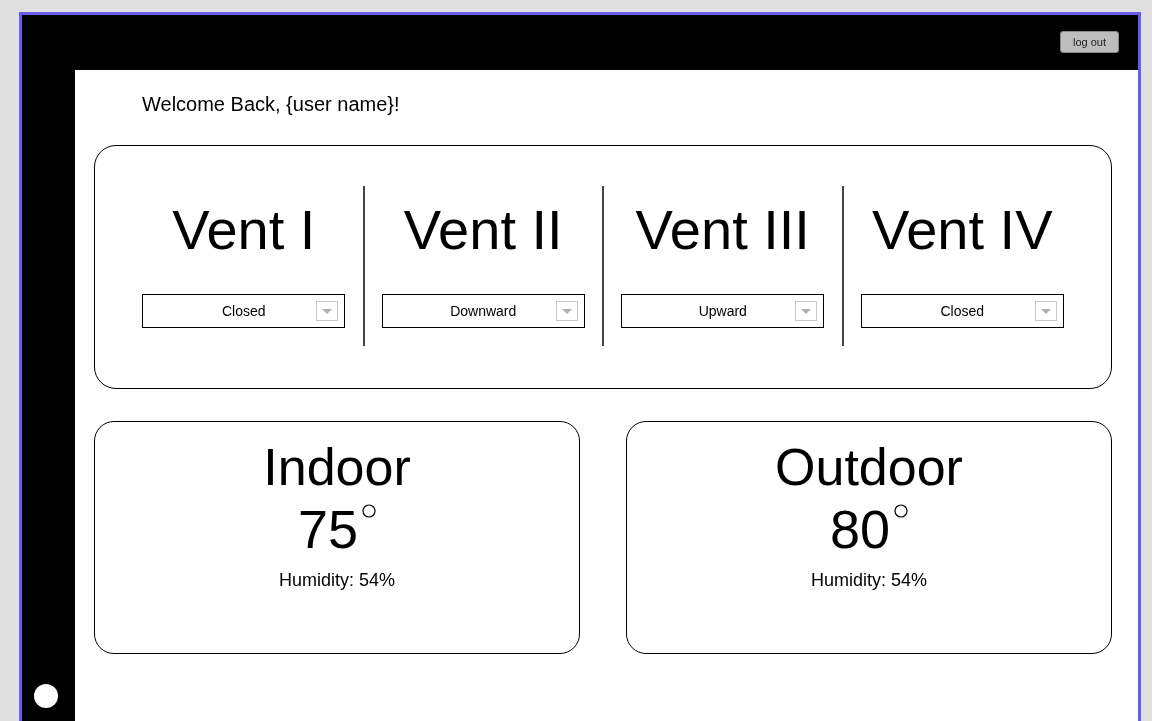 This screenshot has width=1152, height=721. Describe the element at coordinates (244, 230) in the screenshot. I see `vent-title: Vent I` at that location.